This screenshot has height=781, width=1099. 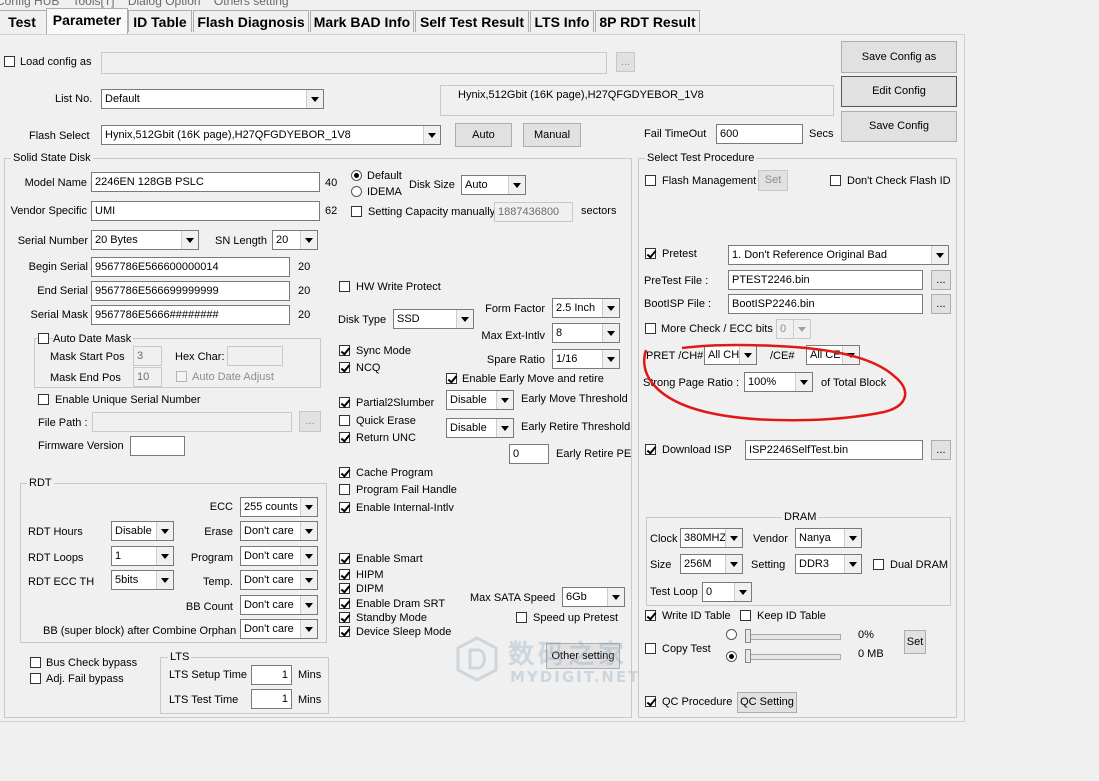 What do you see at coordinates (212, 99) in the screenshot?
I see `list-no-select: Default` at bounding box center [212, 99].